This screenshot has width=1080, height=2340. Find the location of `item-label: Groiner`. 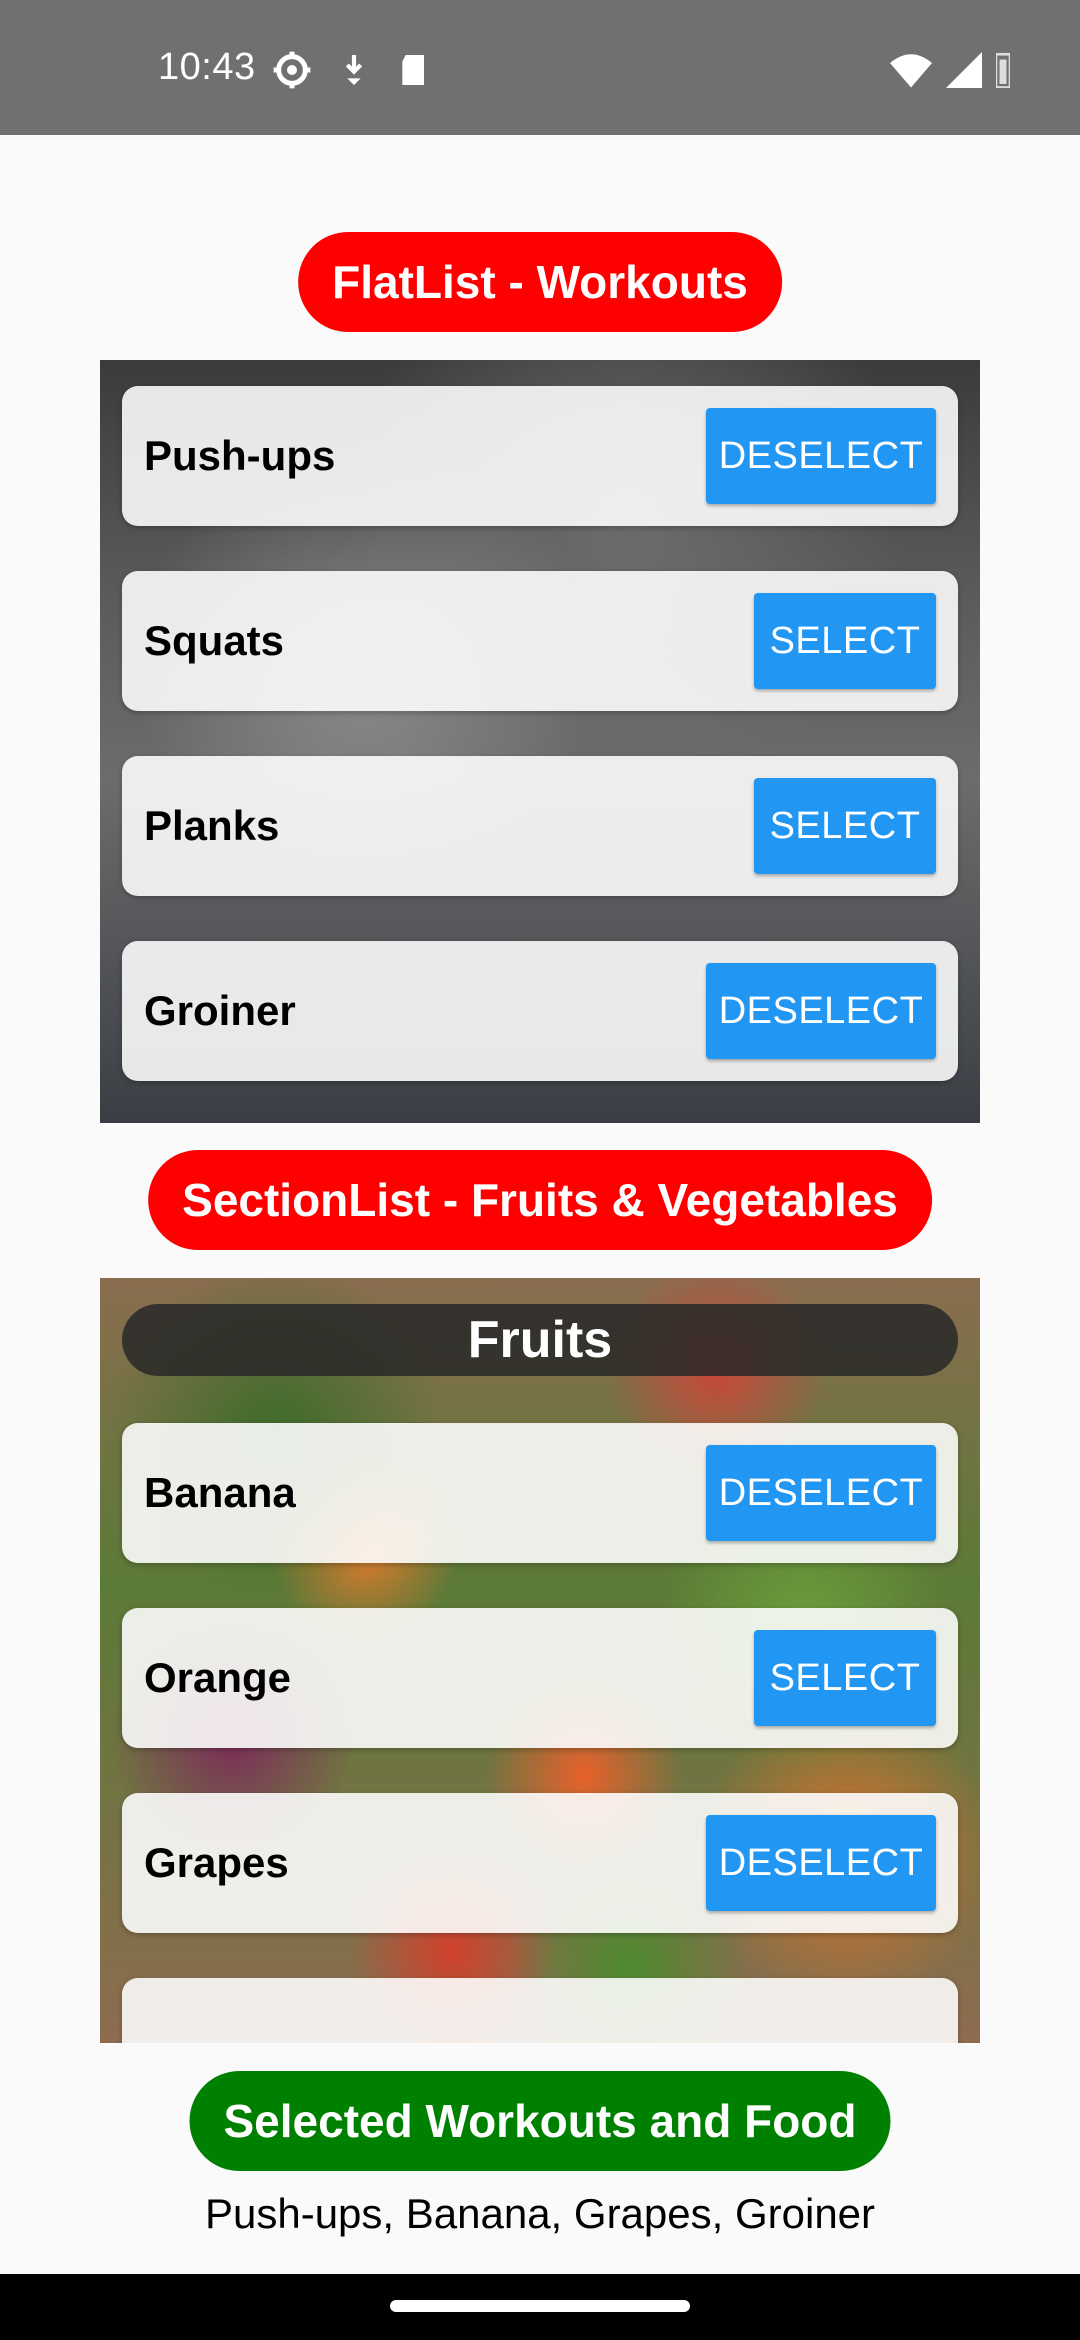

item-label: Groiner is located at coordinates (220, 1010).